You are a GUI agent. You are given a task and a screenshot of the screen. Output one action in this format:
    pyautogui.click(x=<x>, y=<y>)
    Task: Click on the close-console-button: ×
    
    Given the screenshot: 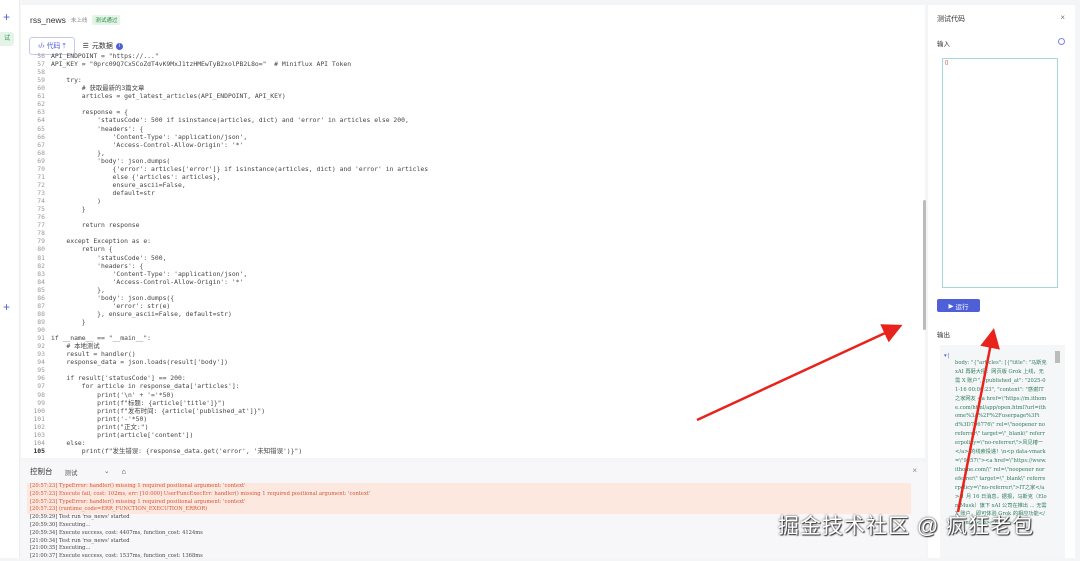 What is the action you would take?
    pyautogui.click(x=914, y=470)
    